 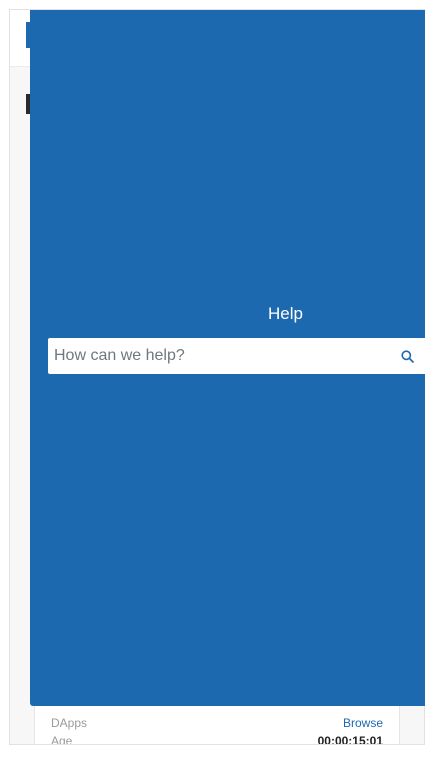 I want to click on search-icon, so click(x=407, y=356).